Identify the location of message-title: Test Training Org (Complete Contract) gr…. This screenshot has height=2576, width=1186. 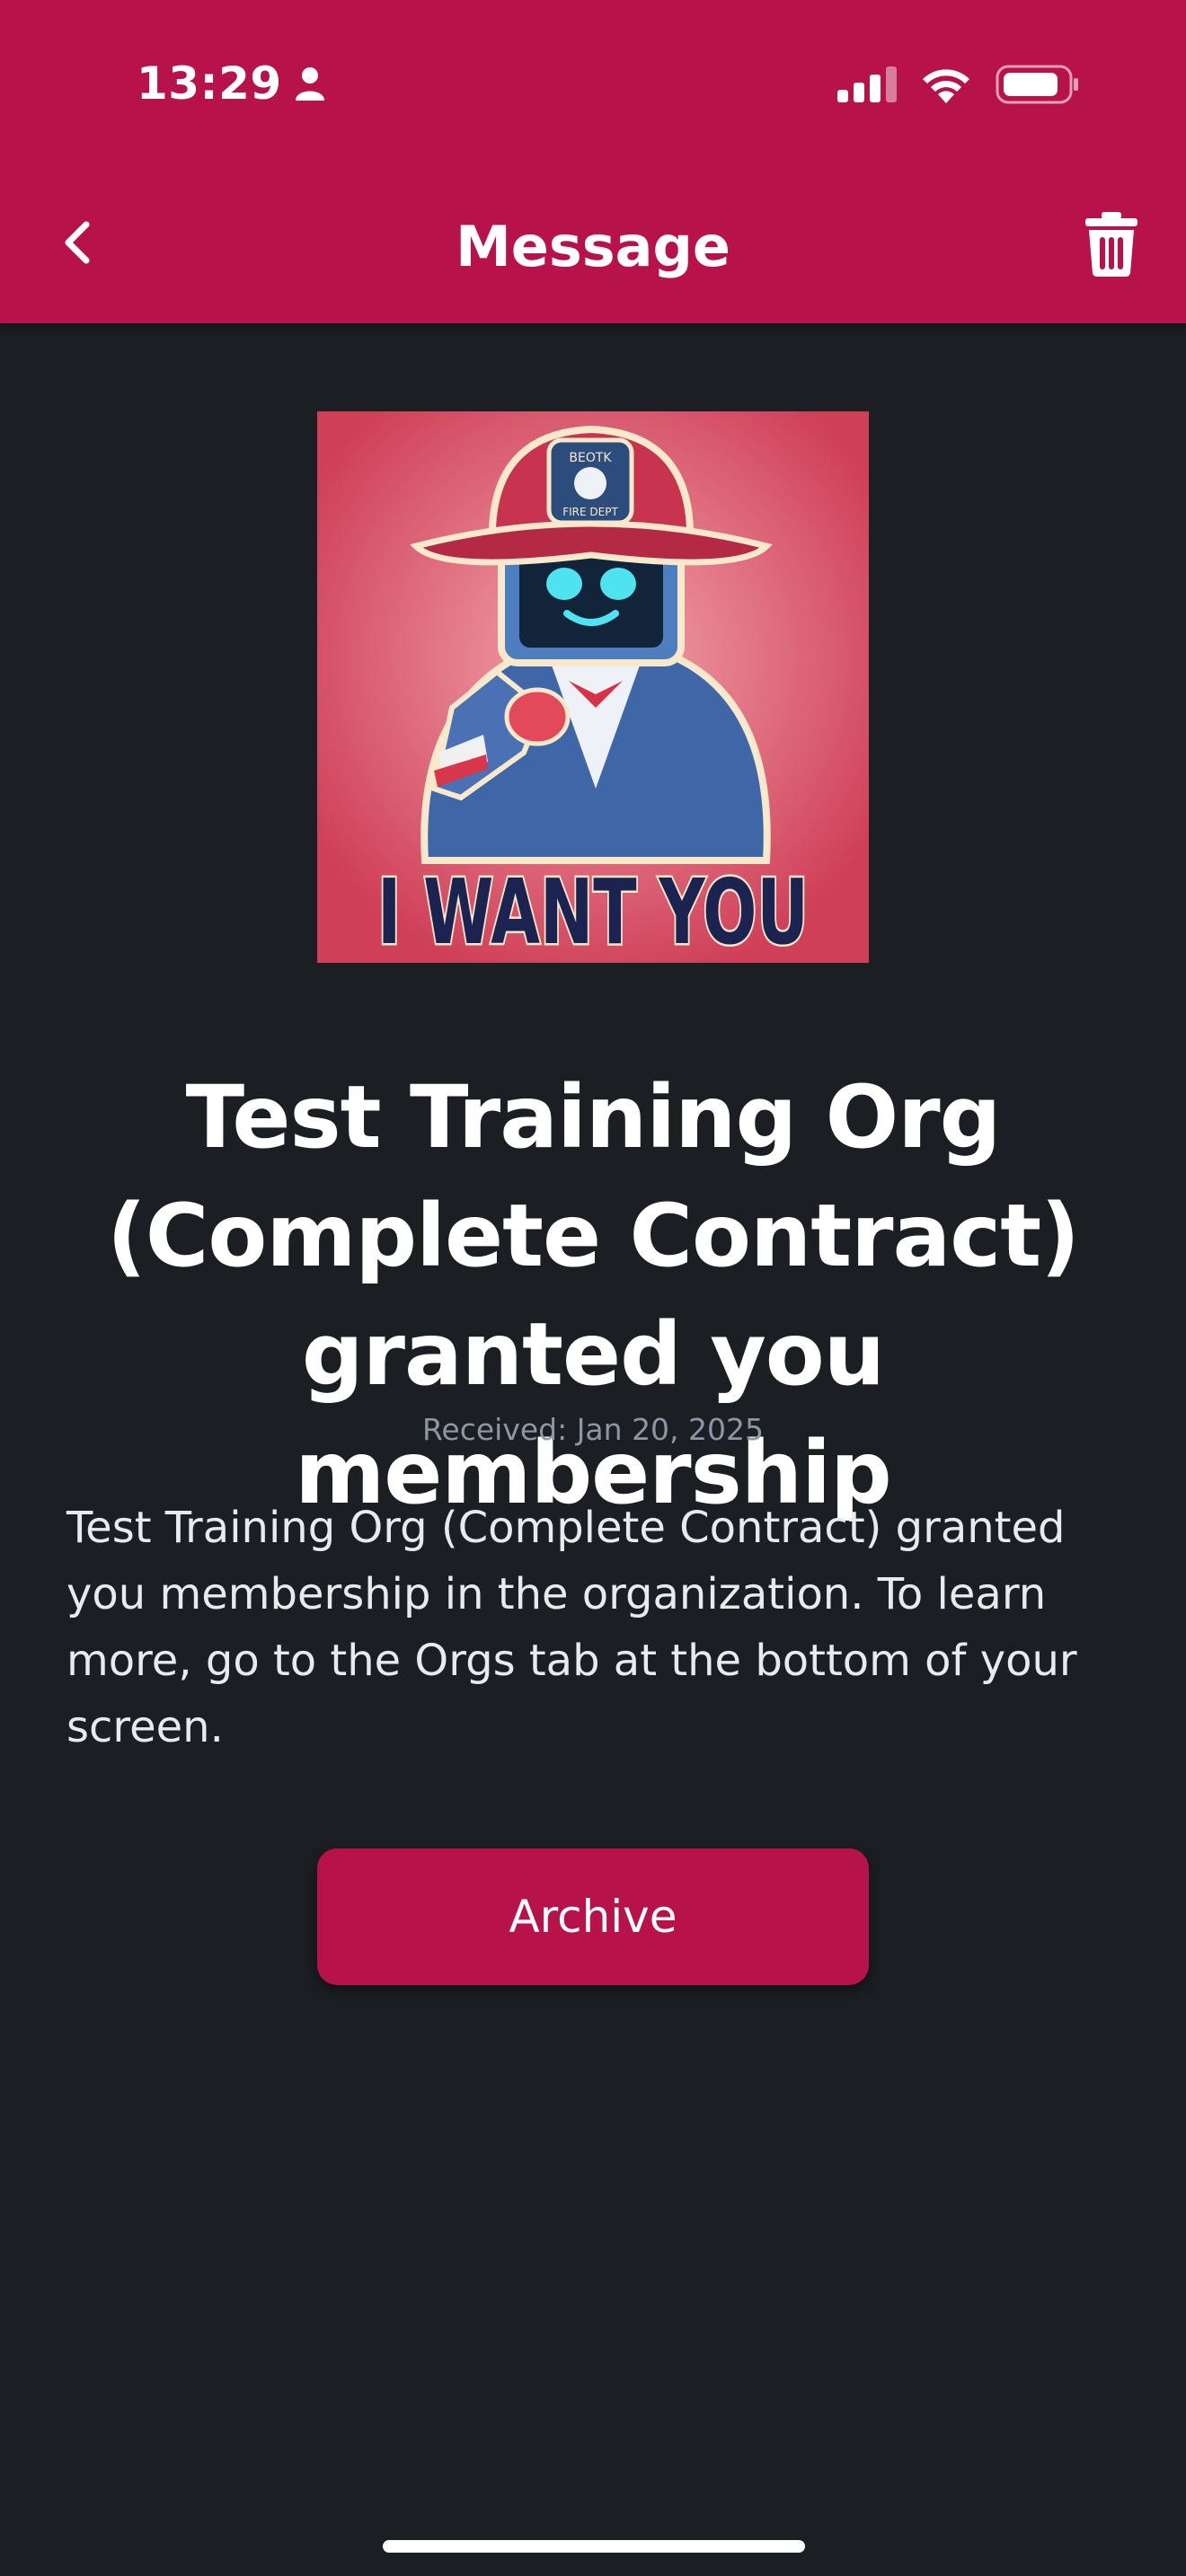
(593, 1295).